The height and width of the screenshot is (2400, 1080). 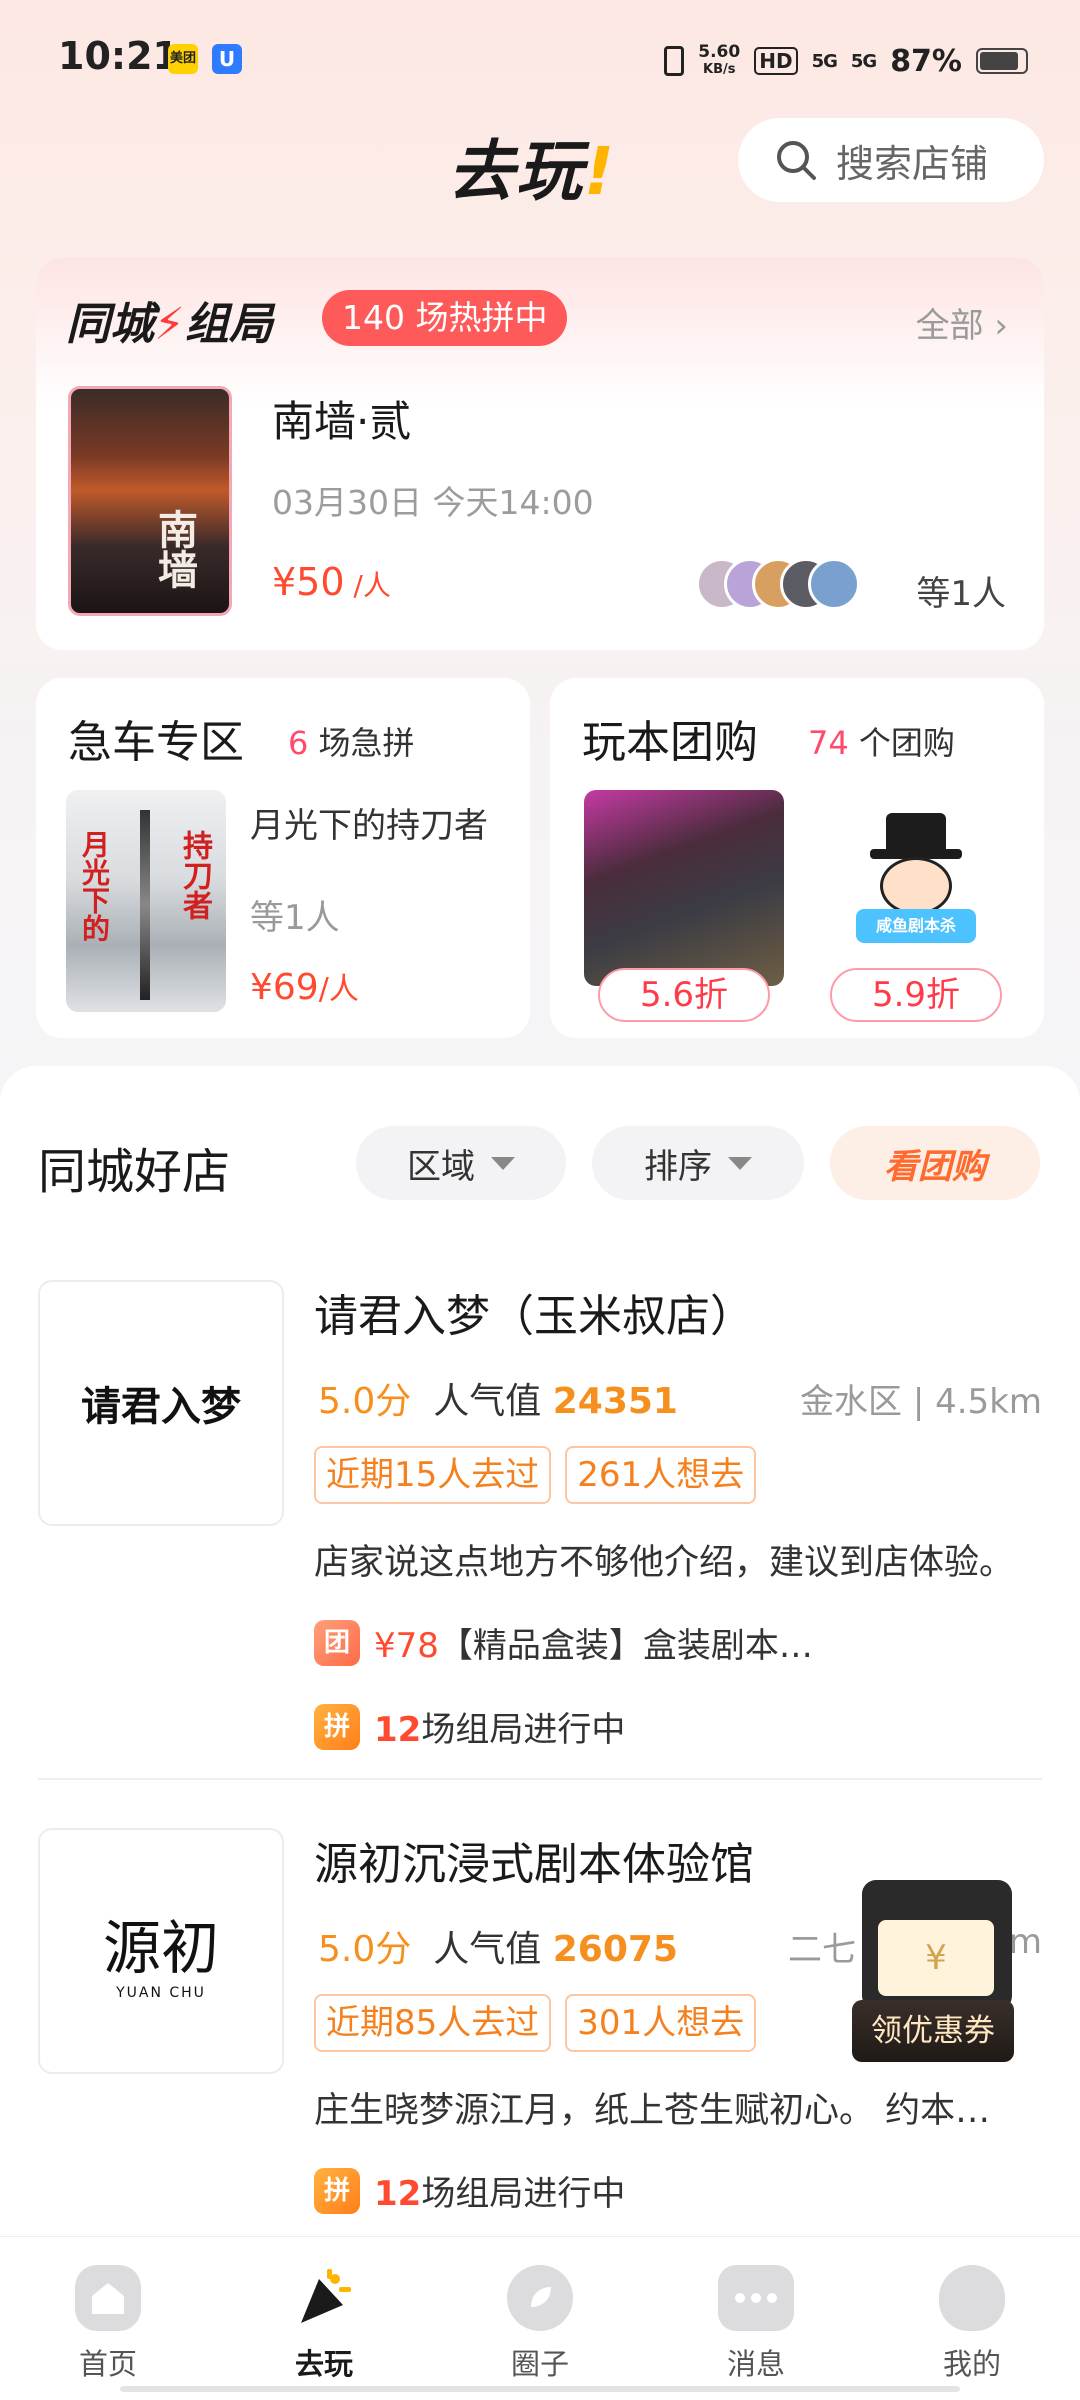 I want to click on nav-home-label: 首页, so click(x=107, y=2364).